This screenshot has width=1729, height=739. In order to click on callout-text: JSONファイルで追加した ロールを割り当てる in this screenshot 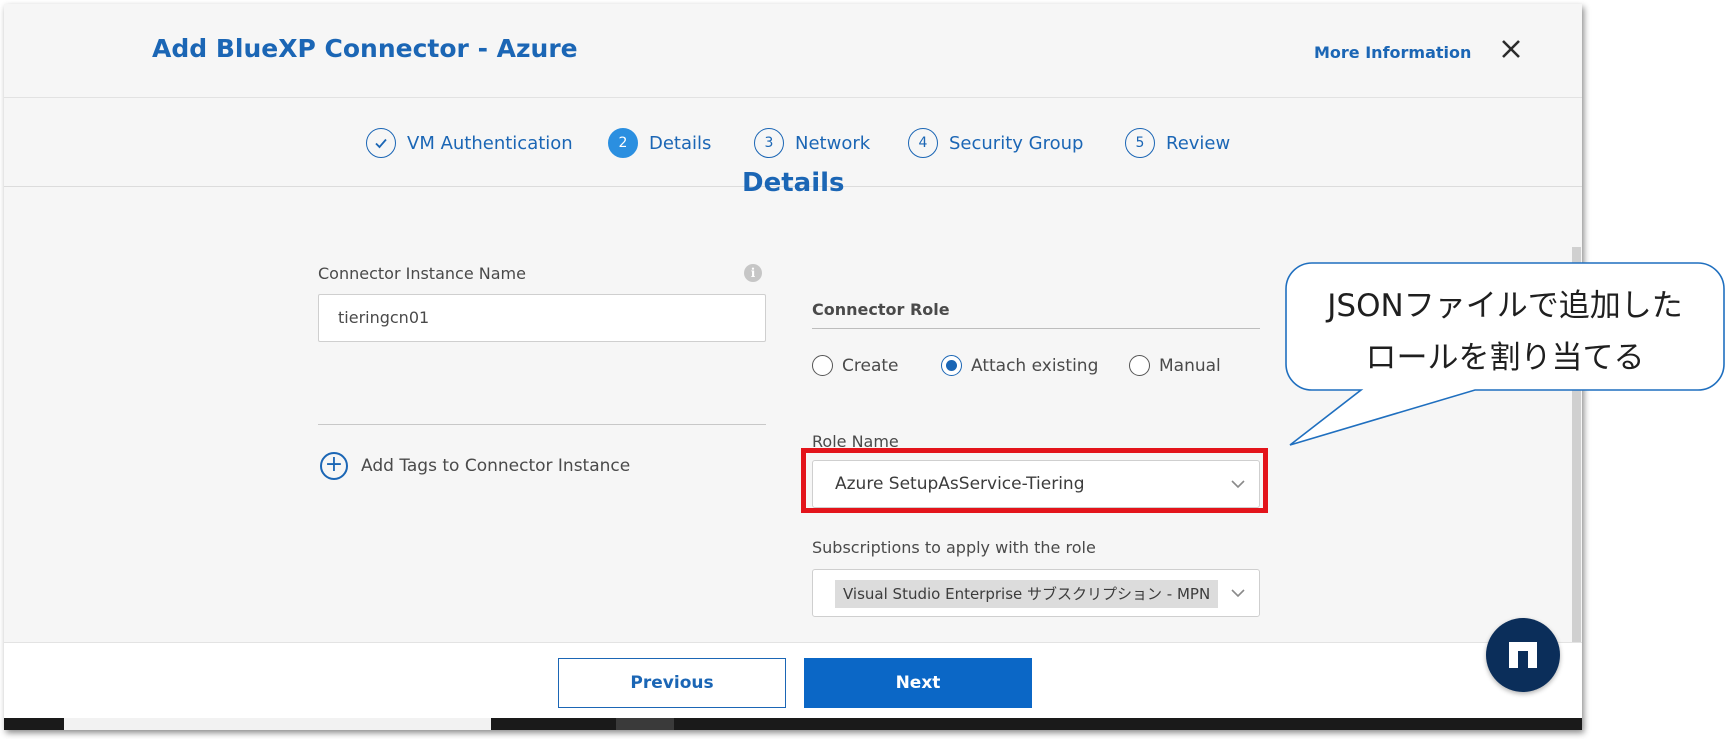, I will do `click(1505, 332)`.